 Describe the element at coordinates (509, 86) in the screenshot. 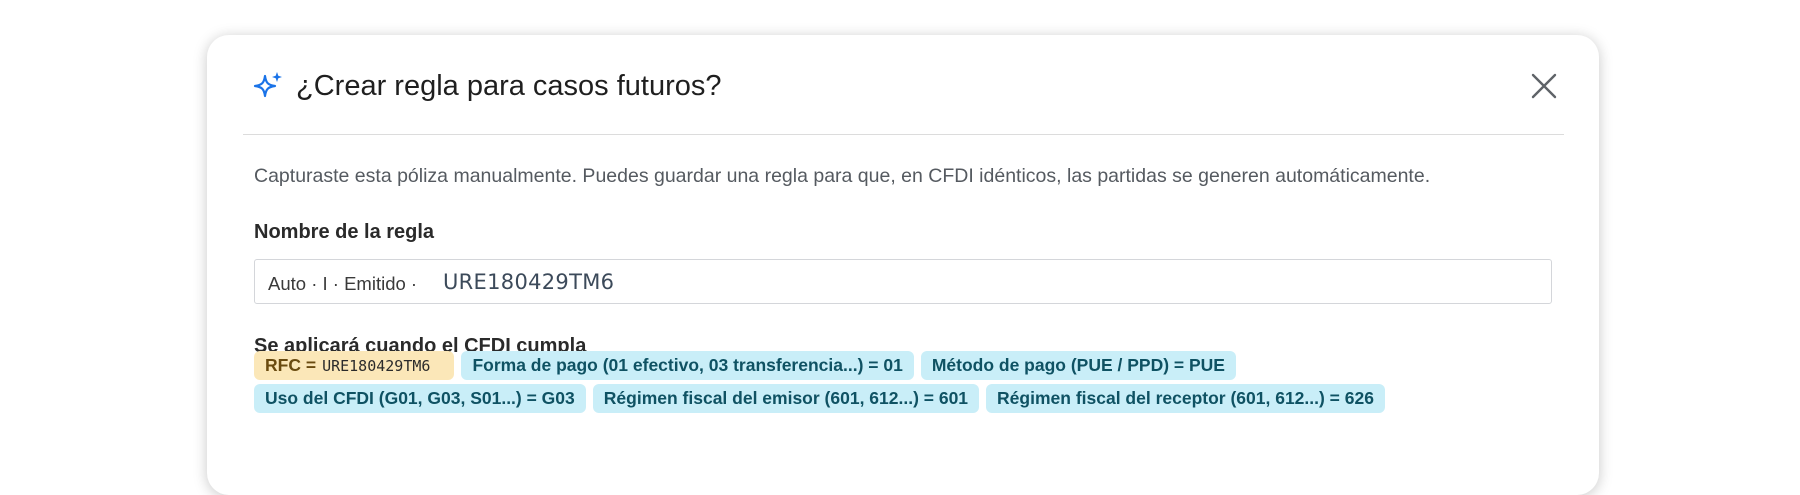

I see `dialog-title: ¿Crear regla para casos futuros?` at that location.